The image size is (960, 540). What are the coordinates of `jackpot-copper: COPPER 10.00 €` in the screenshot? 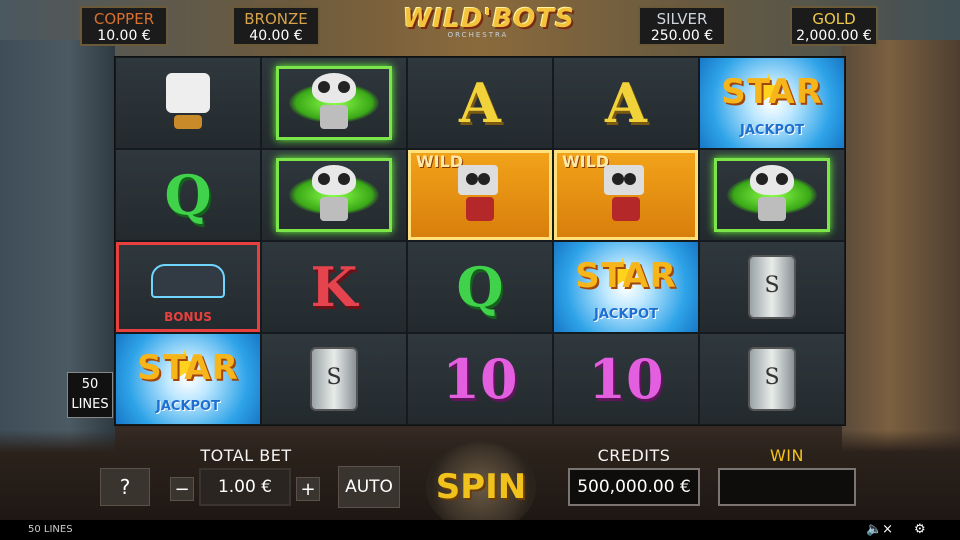 It's located at (124, 26).